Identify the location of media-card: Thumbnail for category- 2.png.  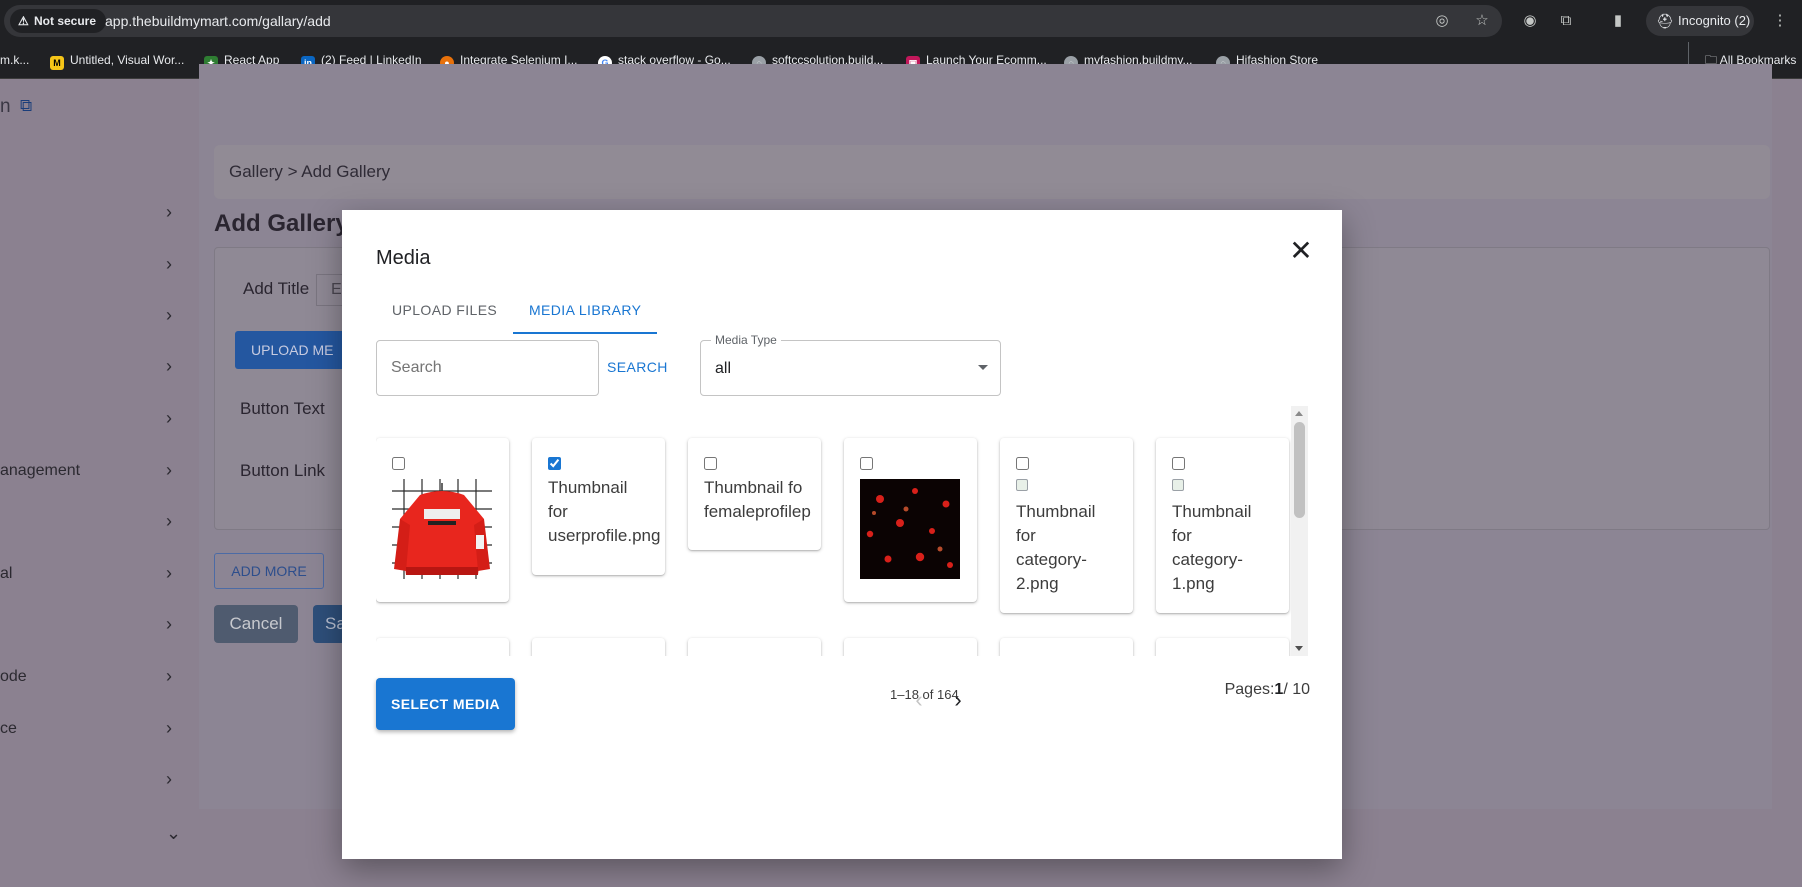
(1066, 525).